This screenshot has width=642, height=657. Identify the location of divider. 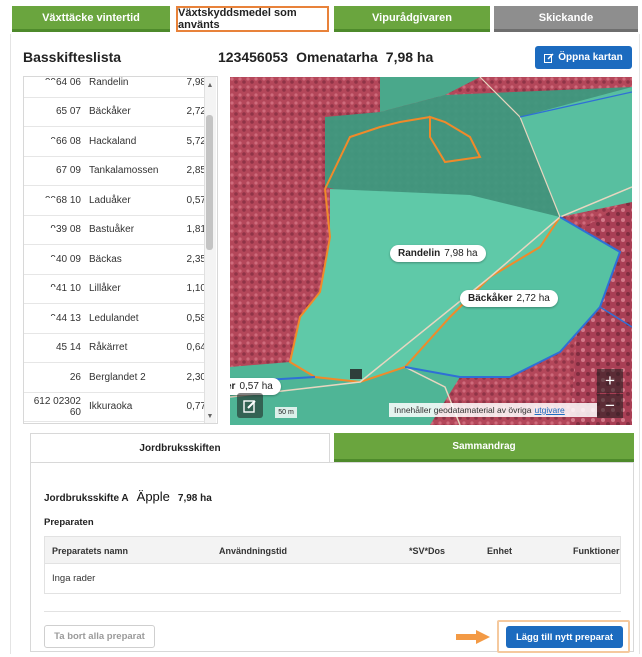
(332, 611).